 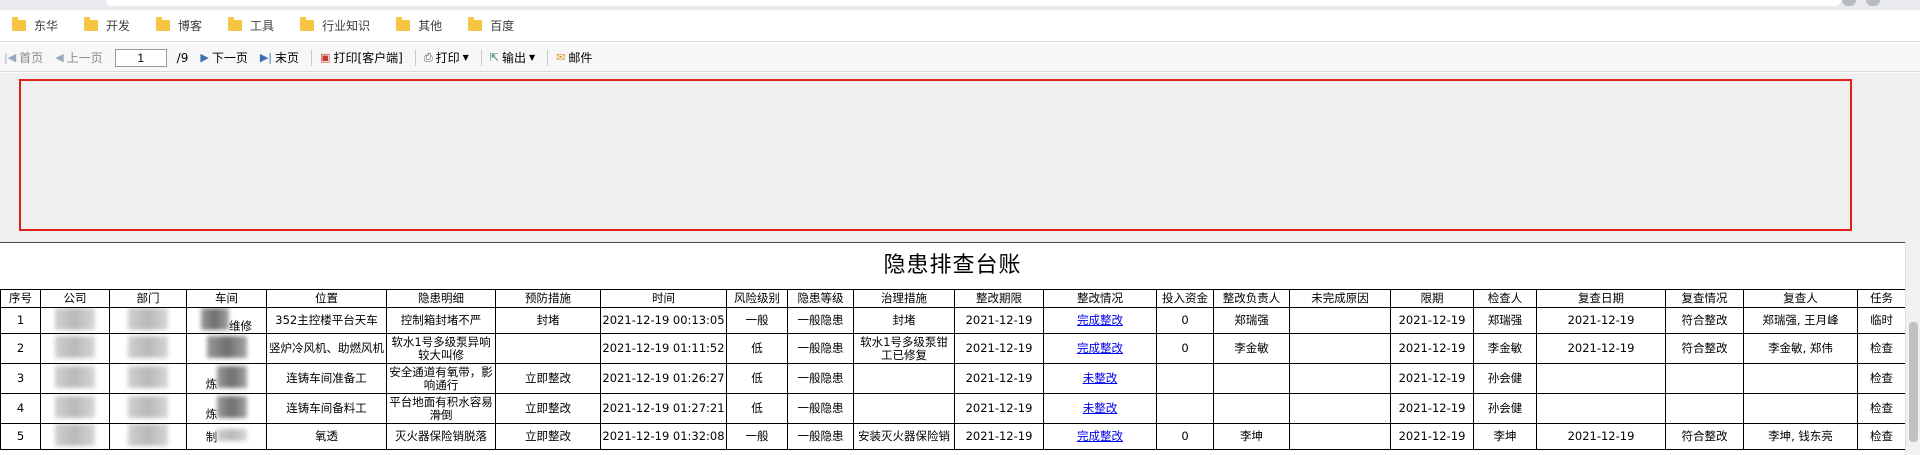 What do you see at coordinates (494, 57) in the screenshot?
I see `export-icon: ⇱` at bounding box center [494, 57].